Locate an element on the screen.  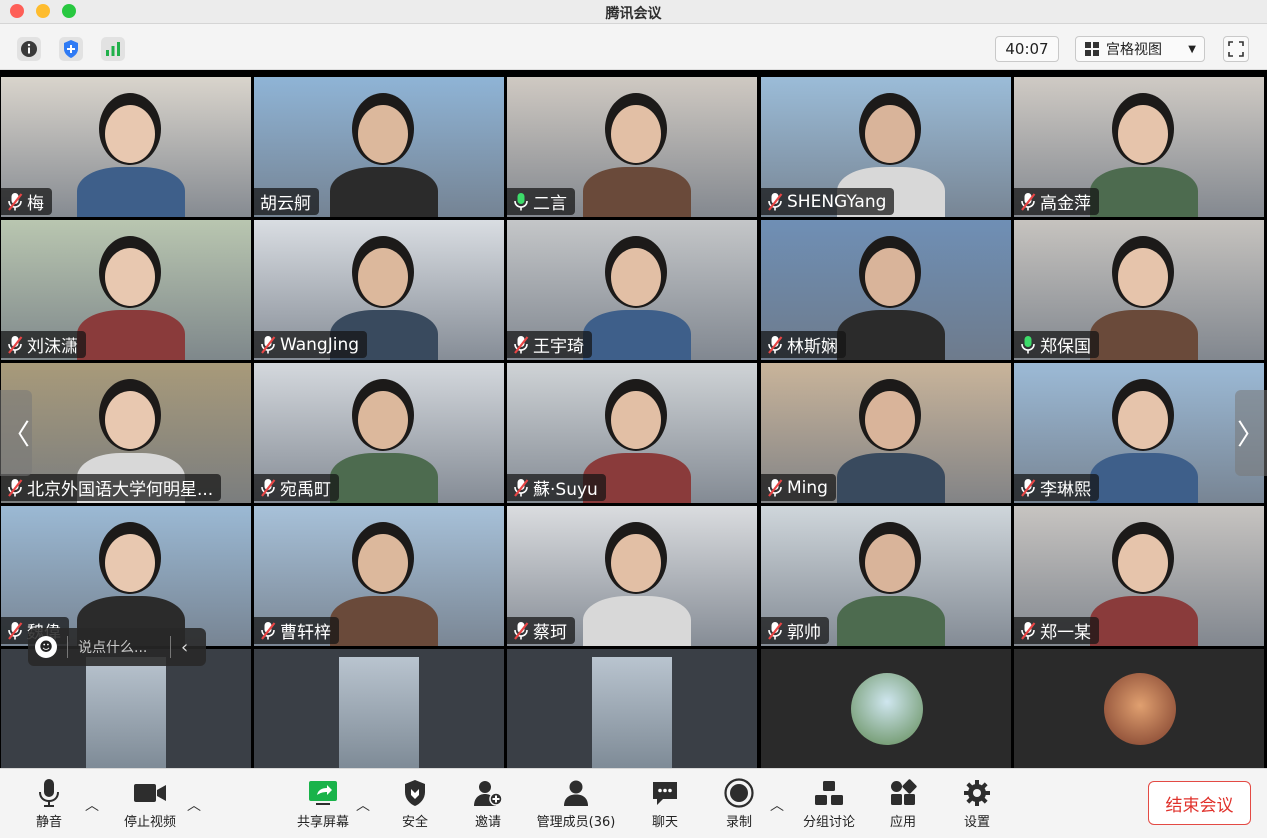
security-button: 安全 is located at coordinates (415, 803).